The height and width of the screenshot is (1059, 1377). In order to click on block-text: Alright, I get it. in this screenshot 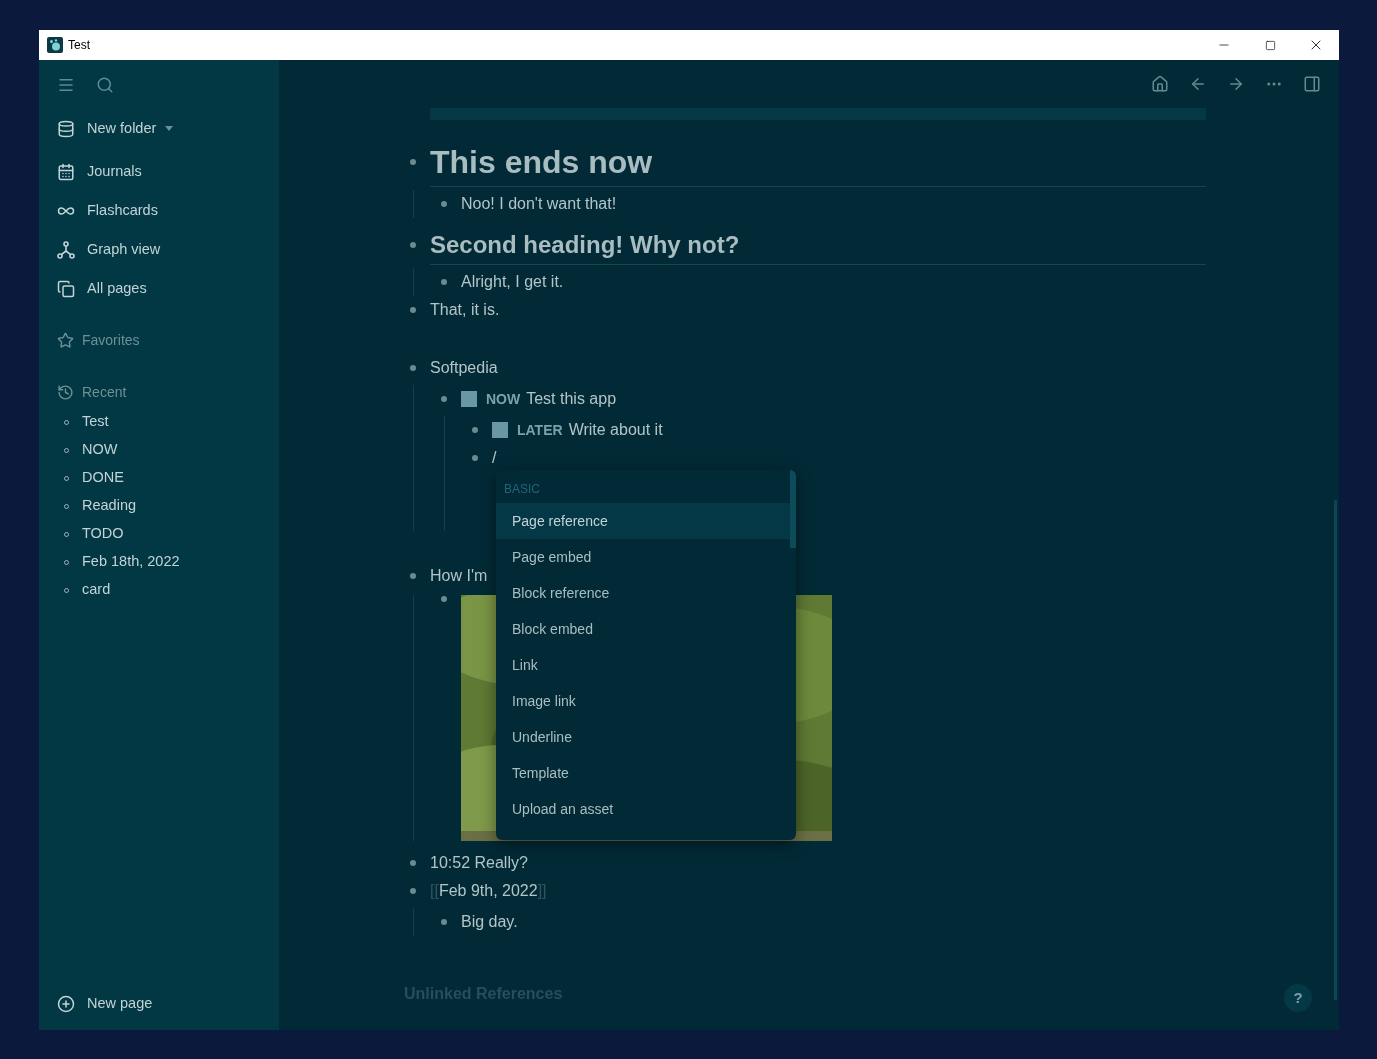, I will do `click(512, 282)`.